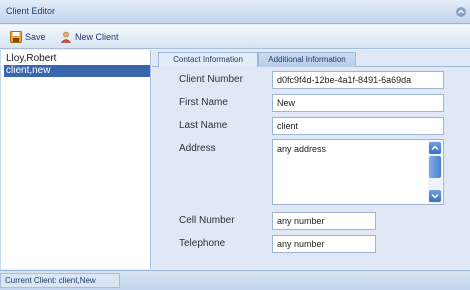 The image size is (470, 290). I want to click on last-name-field: client, so click(358, 126).